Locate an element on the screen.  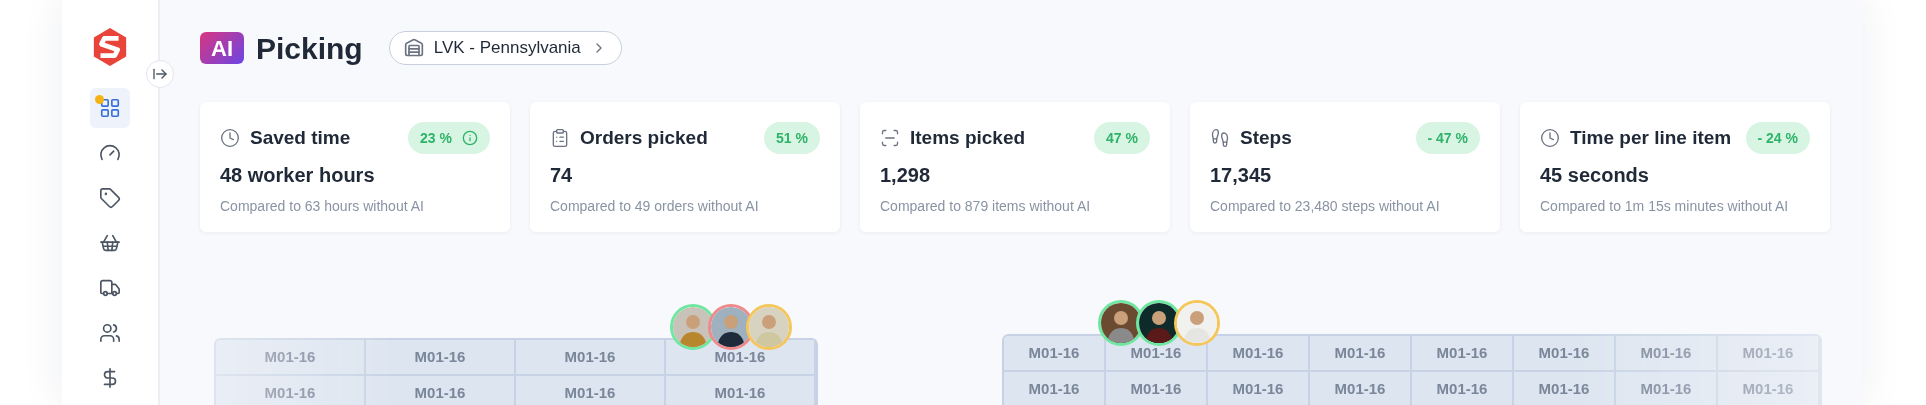
card-title: Steps is located at coordinates (1266, 137).